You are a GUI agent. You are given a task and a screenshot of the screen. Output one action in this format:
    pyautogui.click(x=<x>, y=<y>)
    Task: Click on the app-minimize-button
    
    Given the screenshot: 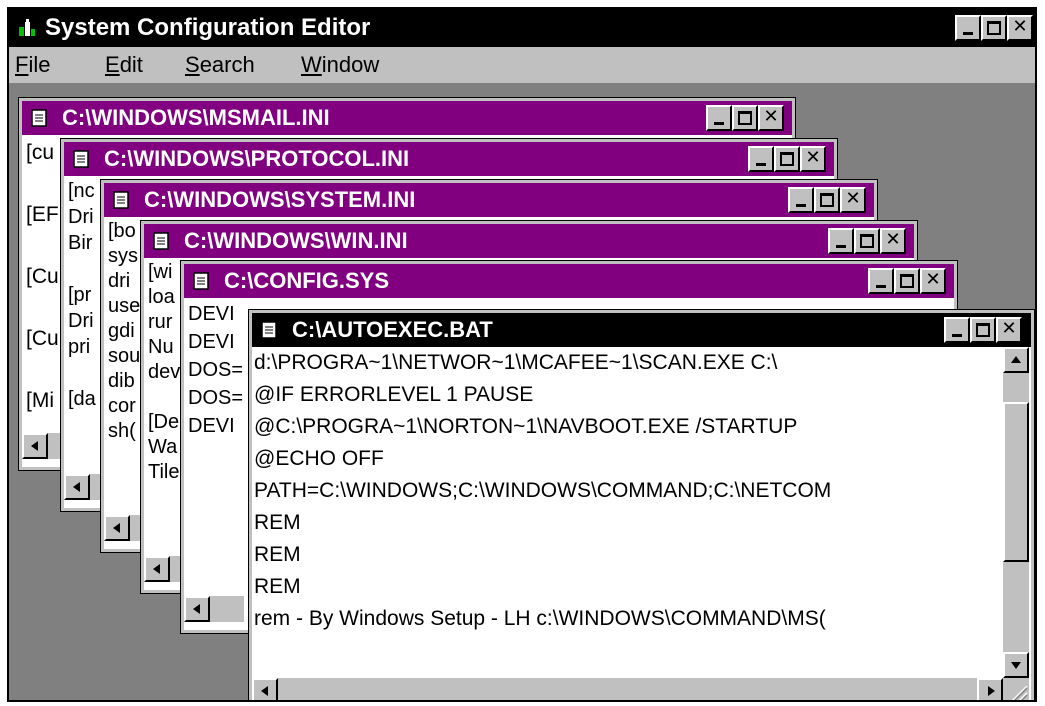 What is the action you would take?
    pyautogui.click(x=968, y=28)
    